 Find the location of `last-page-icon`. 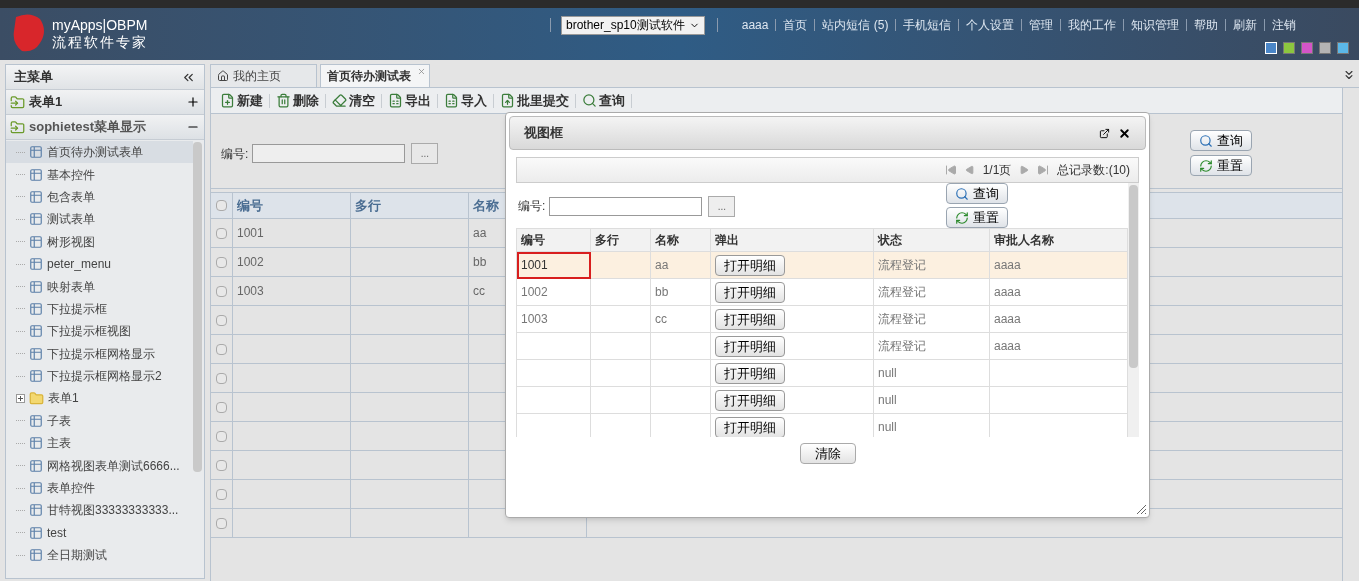

last-page-icon is located at coordinates (1043, 170).